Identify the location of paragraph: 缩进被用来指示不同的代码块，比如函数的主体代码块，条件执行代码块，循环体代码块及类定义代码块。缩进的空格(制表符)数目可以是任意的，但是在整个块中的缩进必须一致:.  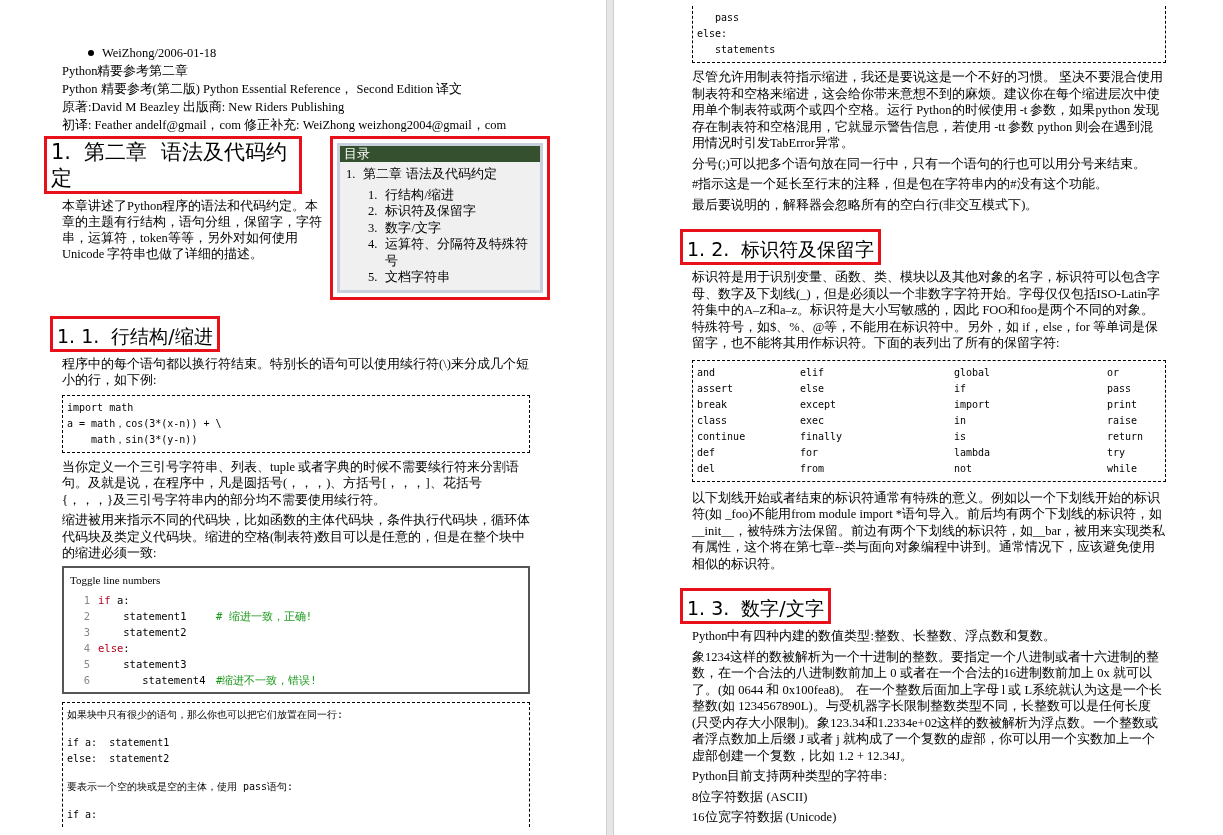
(296, 537).